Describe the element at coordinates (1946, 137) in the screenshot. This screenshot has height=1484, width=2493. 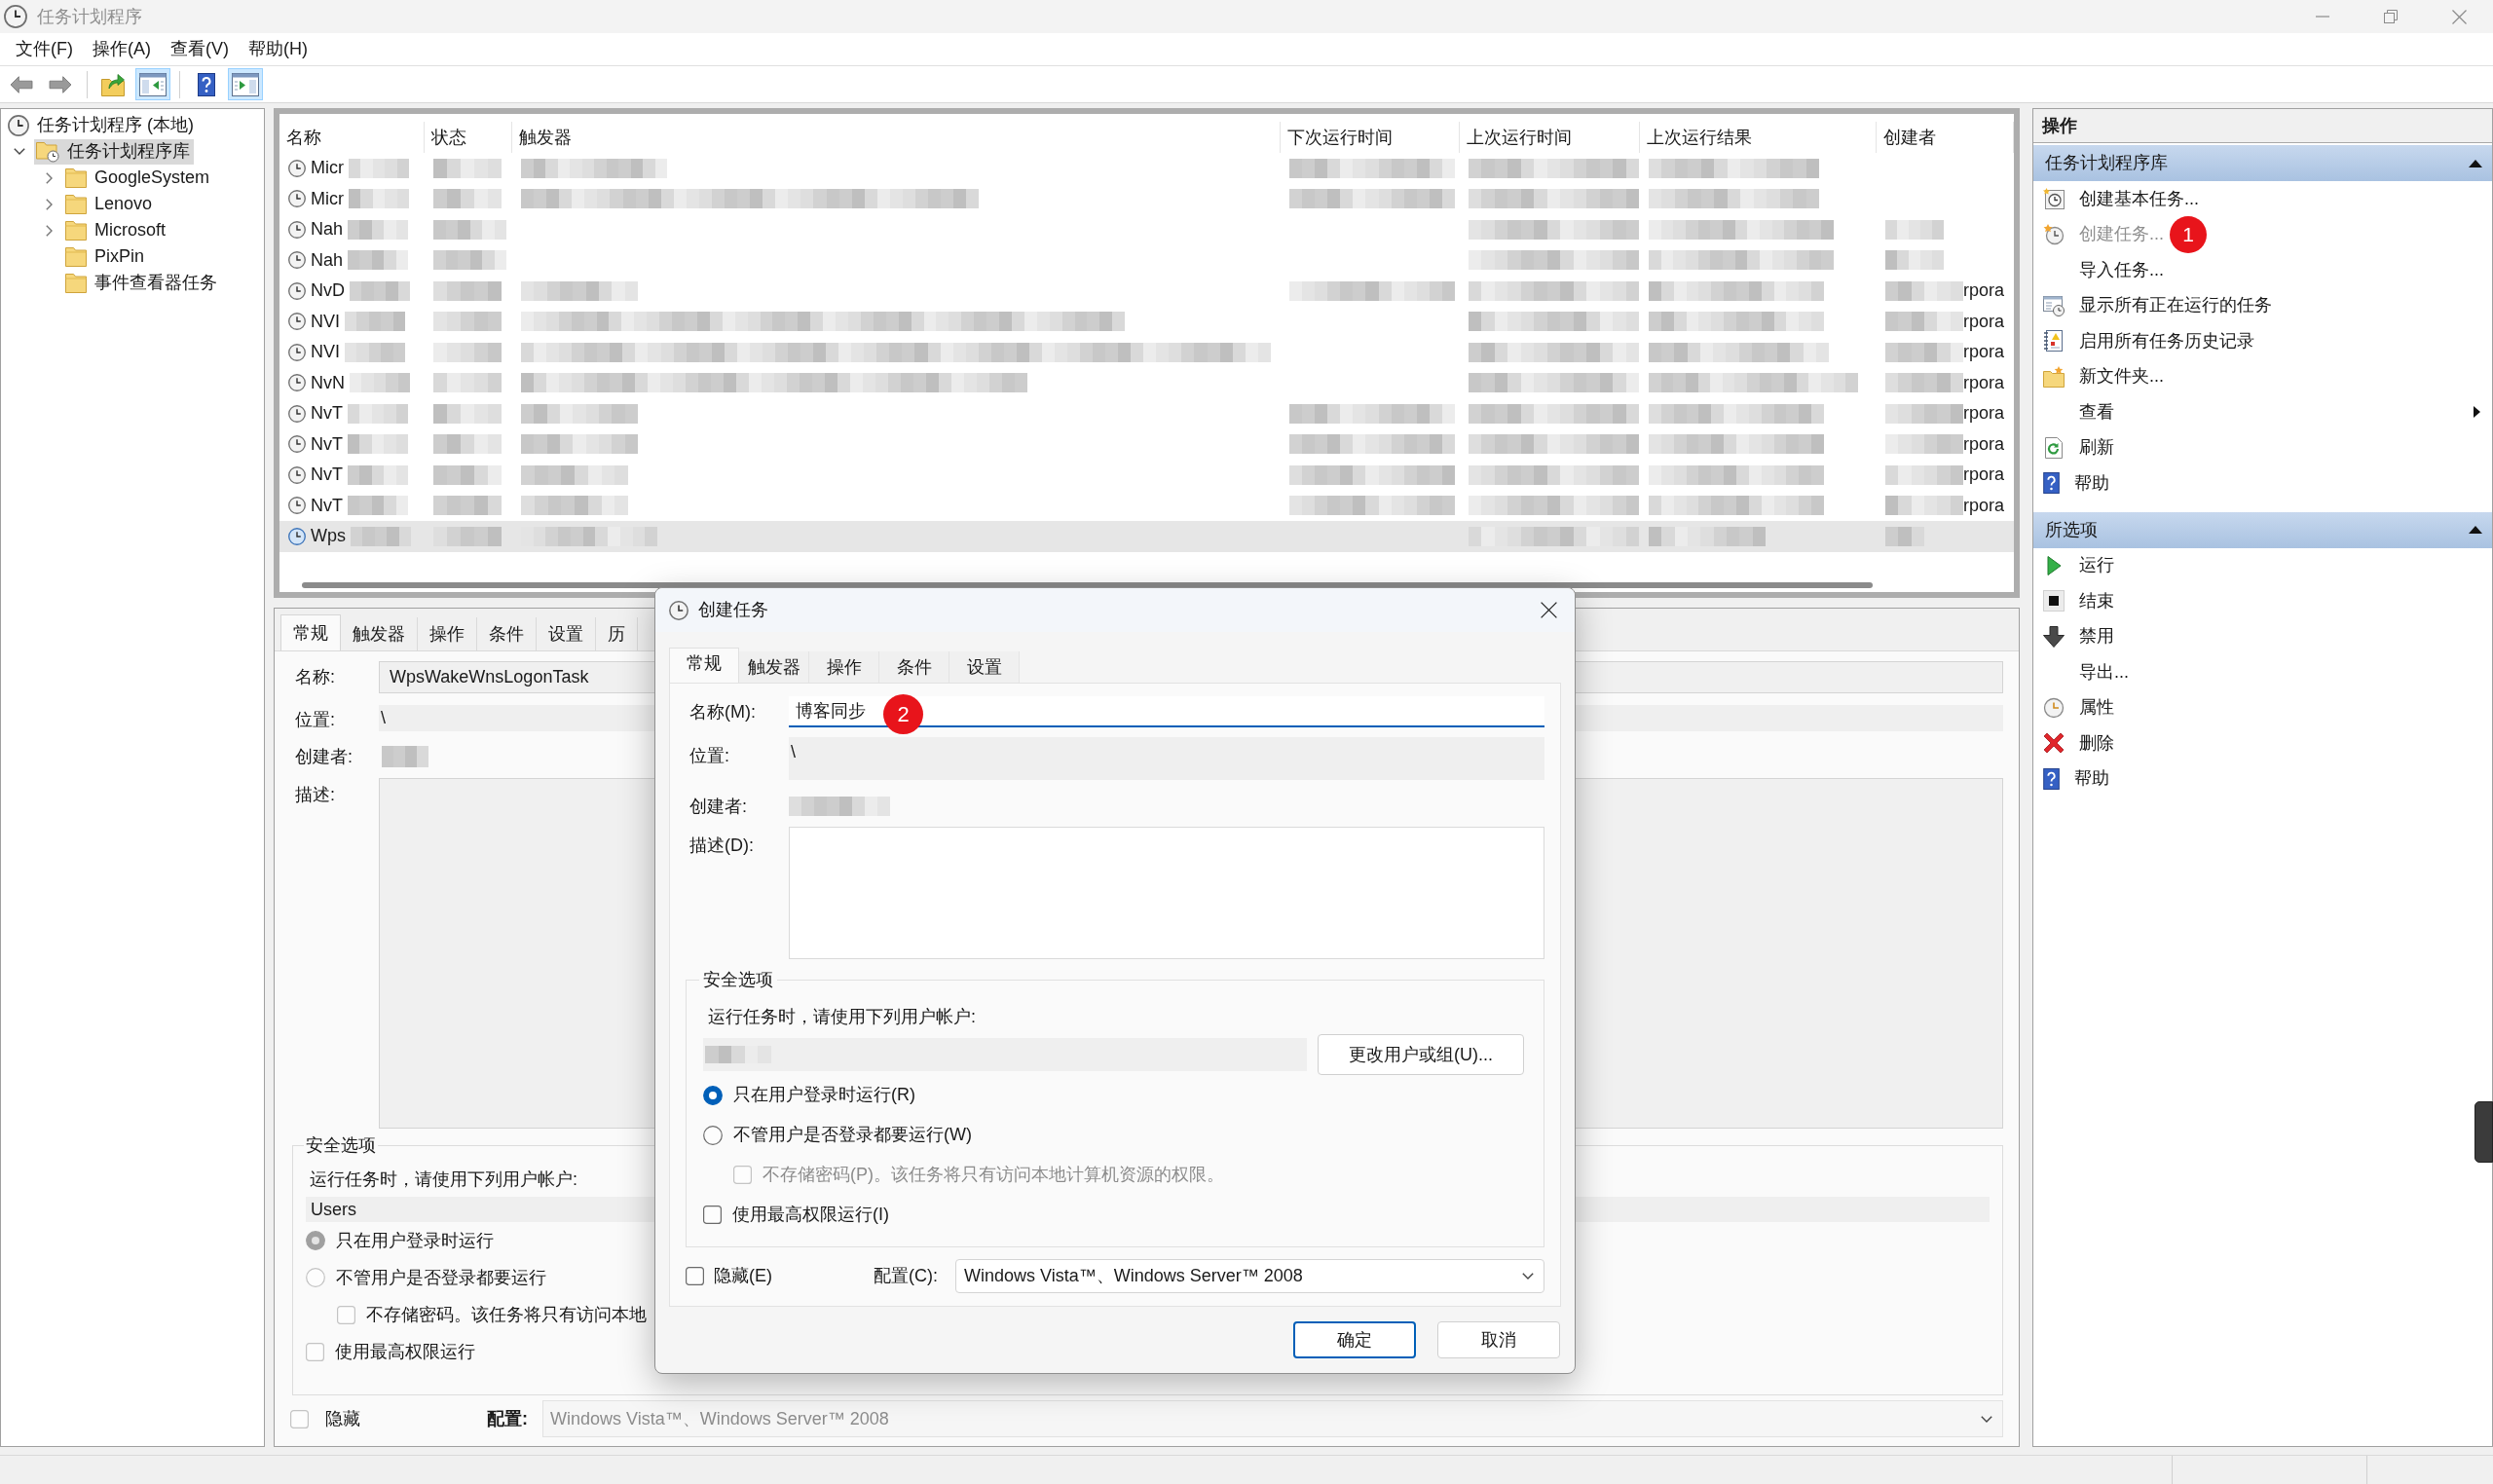
I see `column-header: 创建者` at that location.